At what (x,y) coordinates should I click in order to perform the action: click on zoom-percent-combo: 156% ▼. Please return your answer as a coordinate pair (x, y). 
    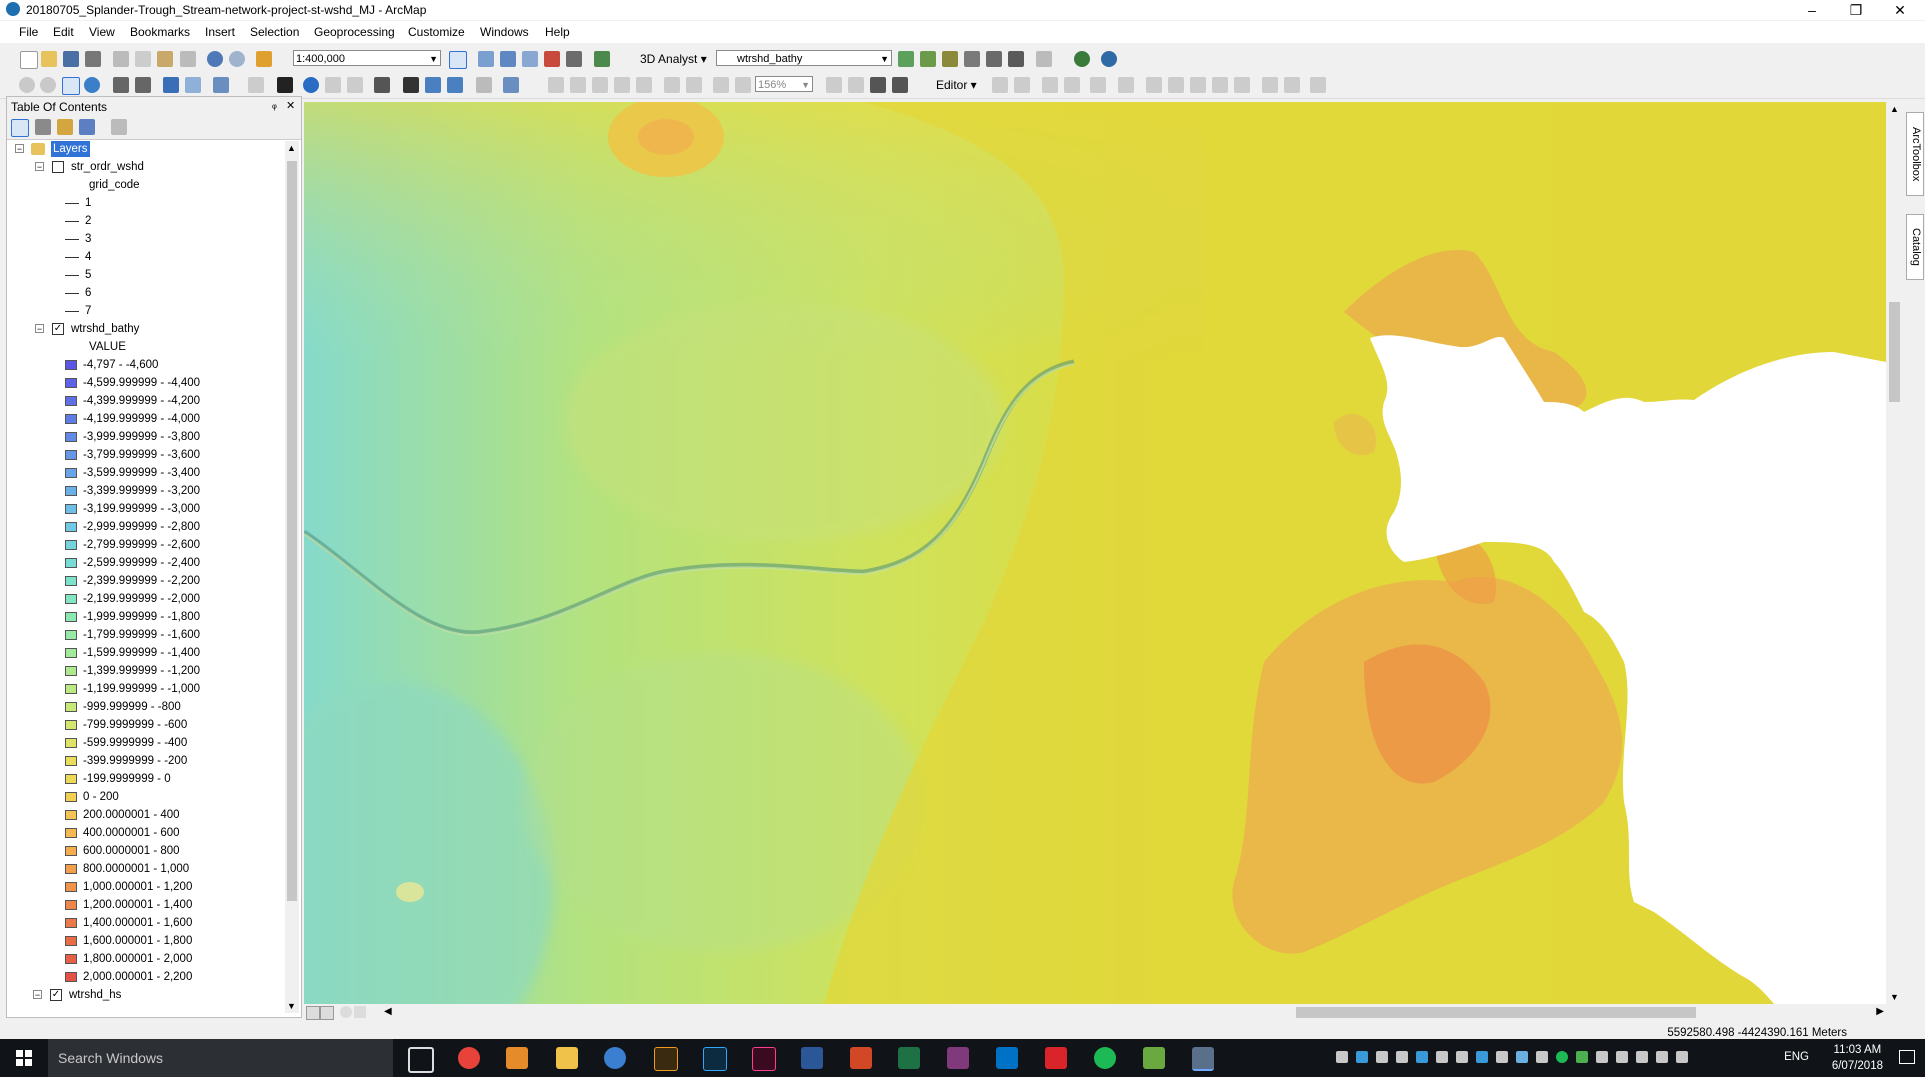
    Looking at the image, I should click on (784, 84).